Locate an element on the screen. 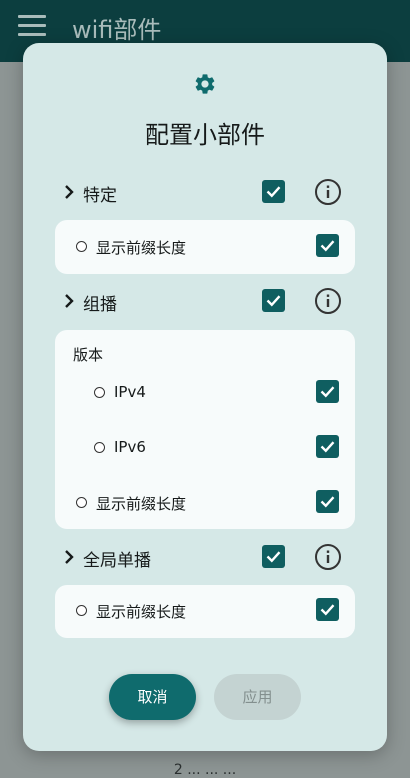 The image size is (410, 778). options-card-global-unicast: 显示前缀长度 is located at coordinates (205, 611).